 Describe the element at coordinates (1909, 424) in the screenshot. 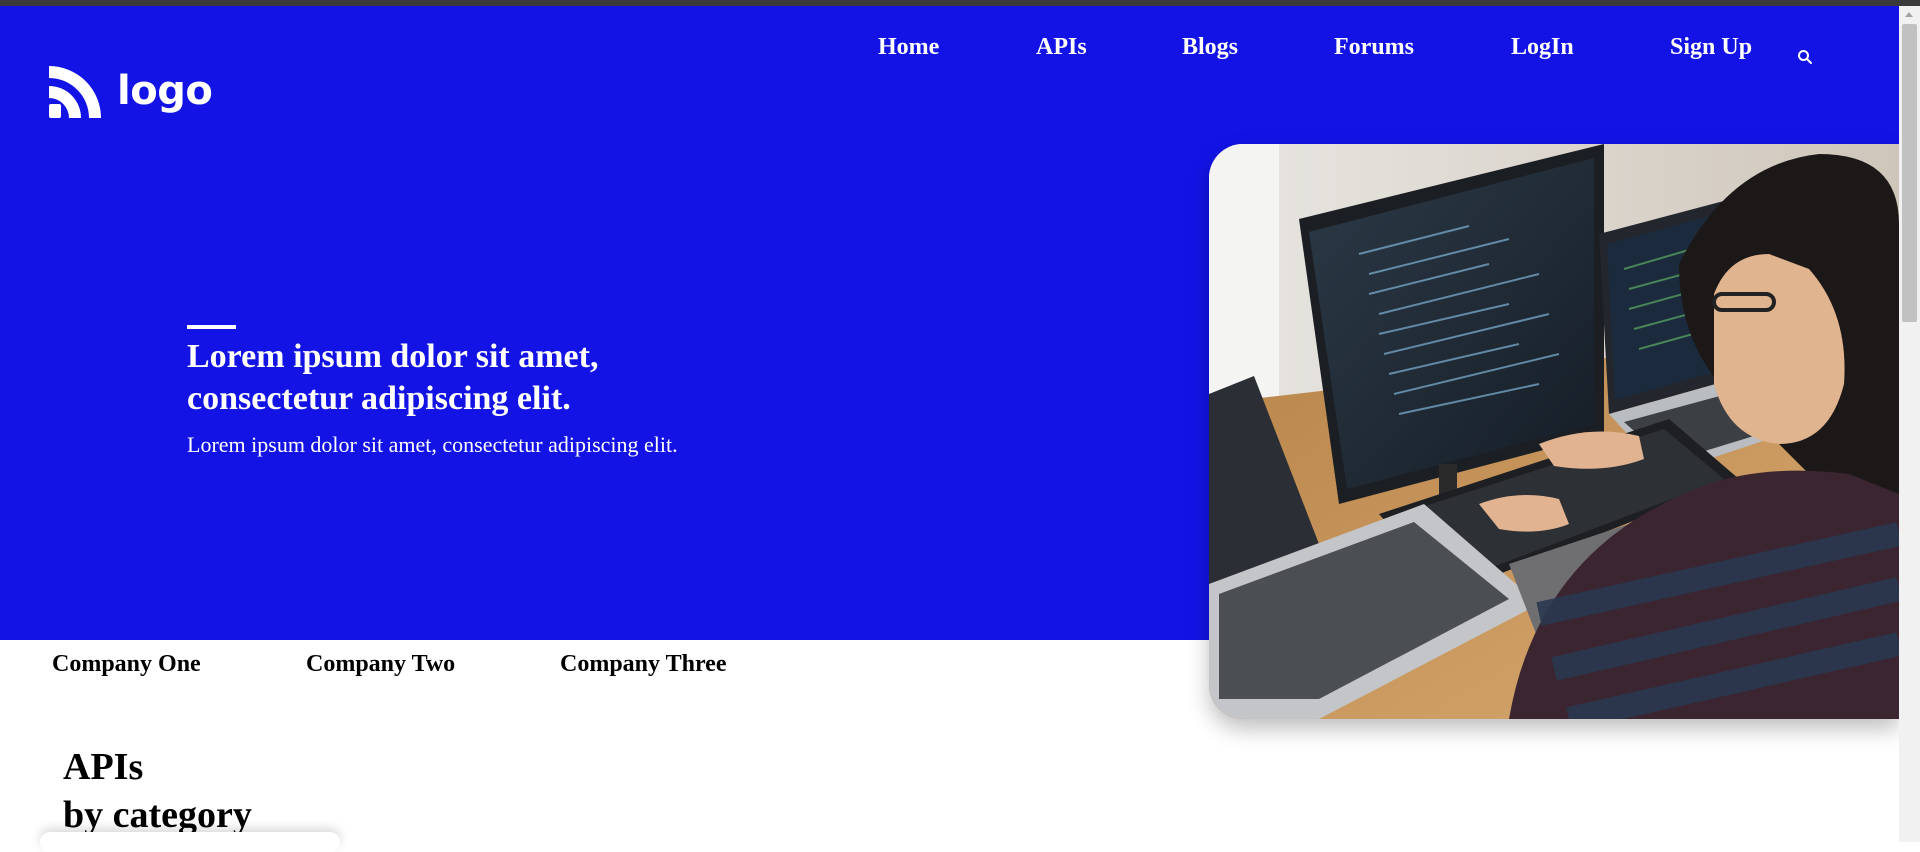

I see `page-scrollbar` at that location.